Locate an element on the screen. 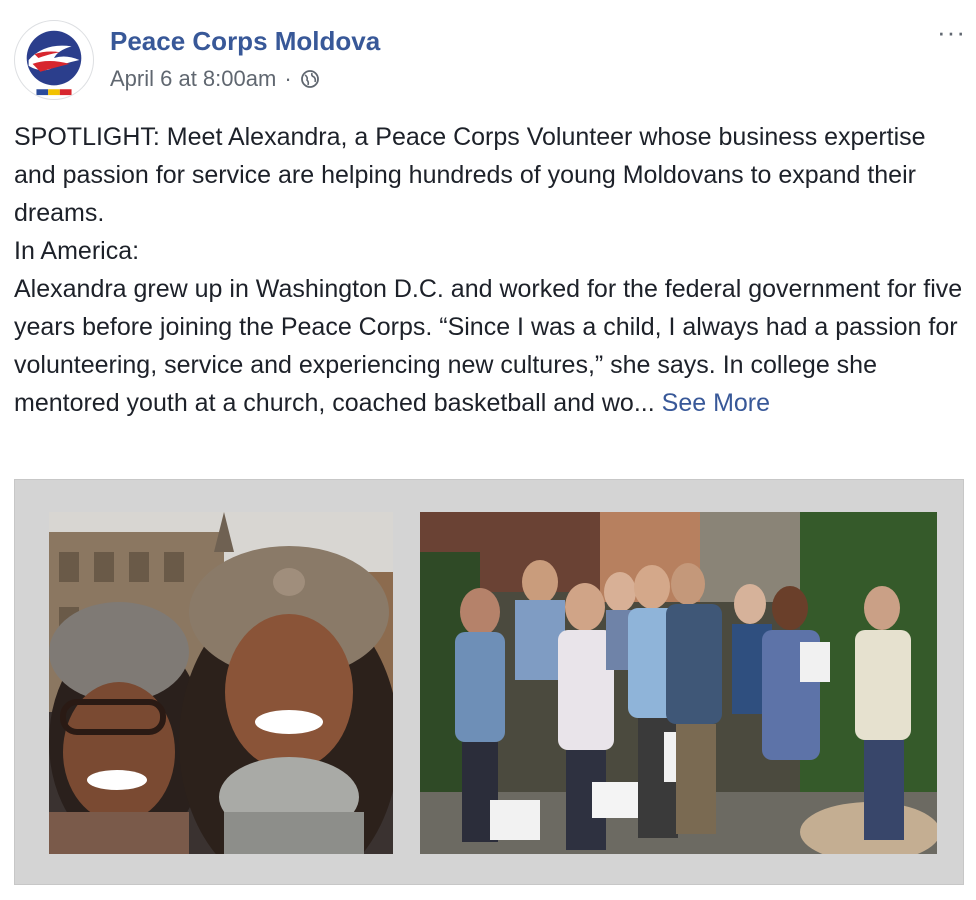 Image resolution: width=976 pixels, height=900 pixels. page-name-link: Peace Corps Moldova is located at coordinates (245, 41).